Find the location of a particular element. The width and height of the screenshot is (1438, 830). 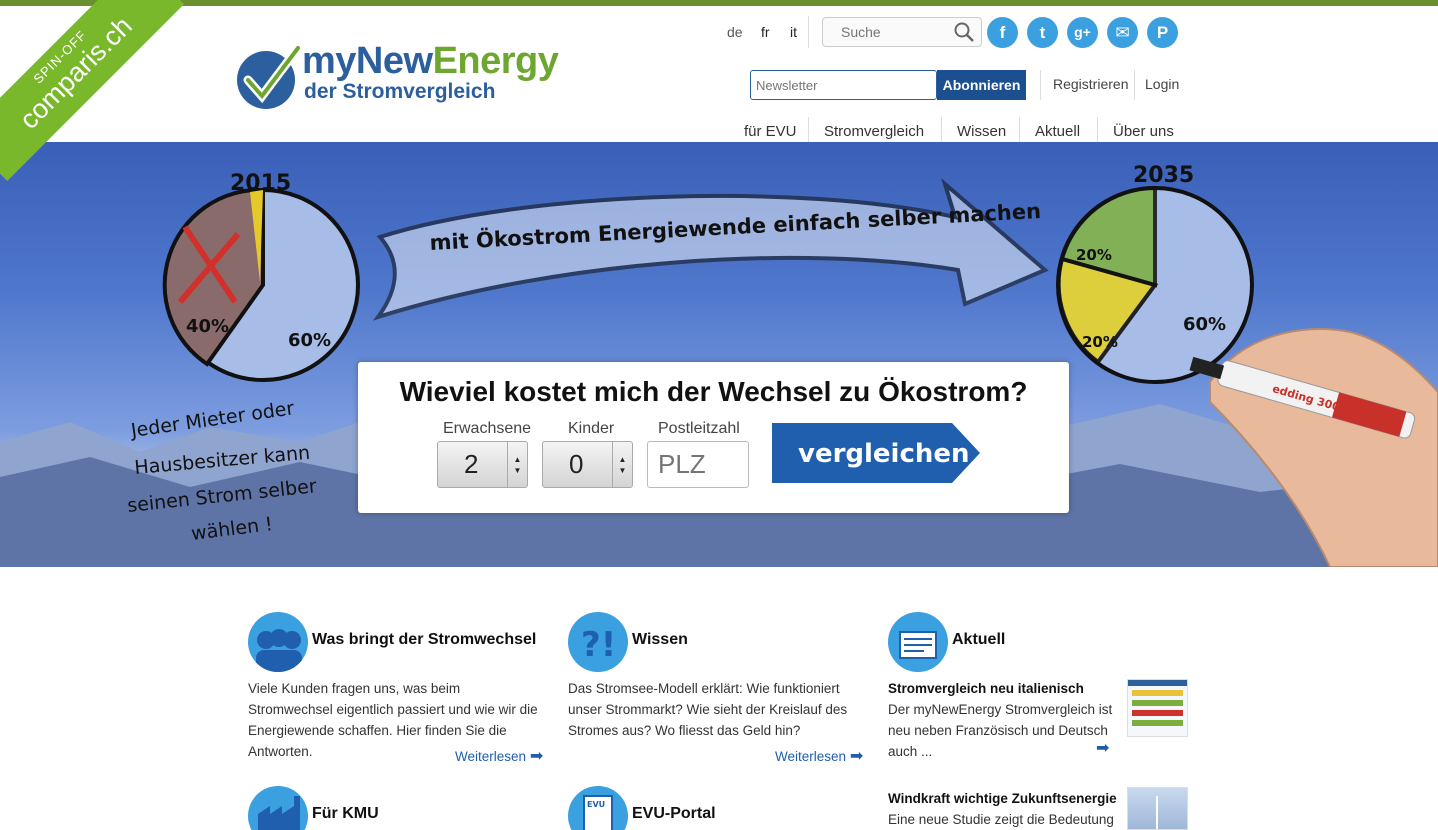

pie-right-wind-label: 20% is located at coordinates (1094, 255).